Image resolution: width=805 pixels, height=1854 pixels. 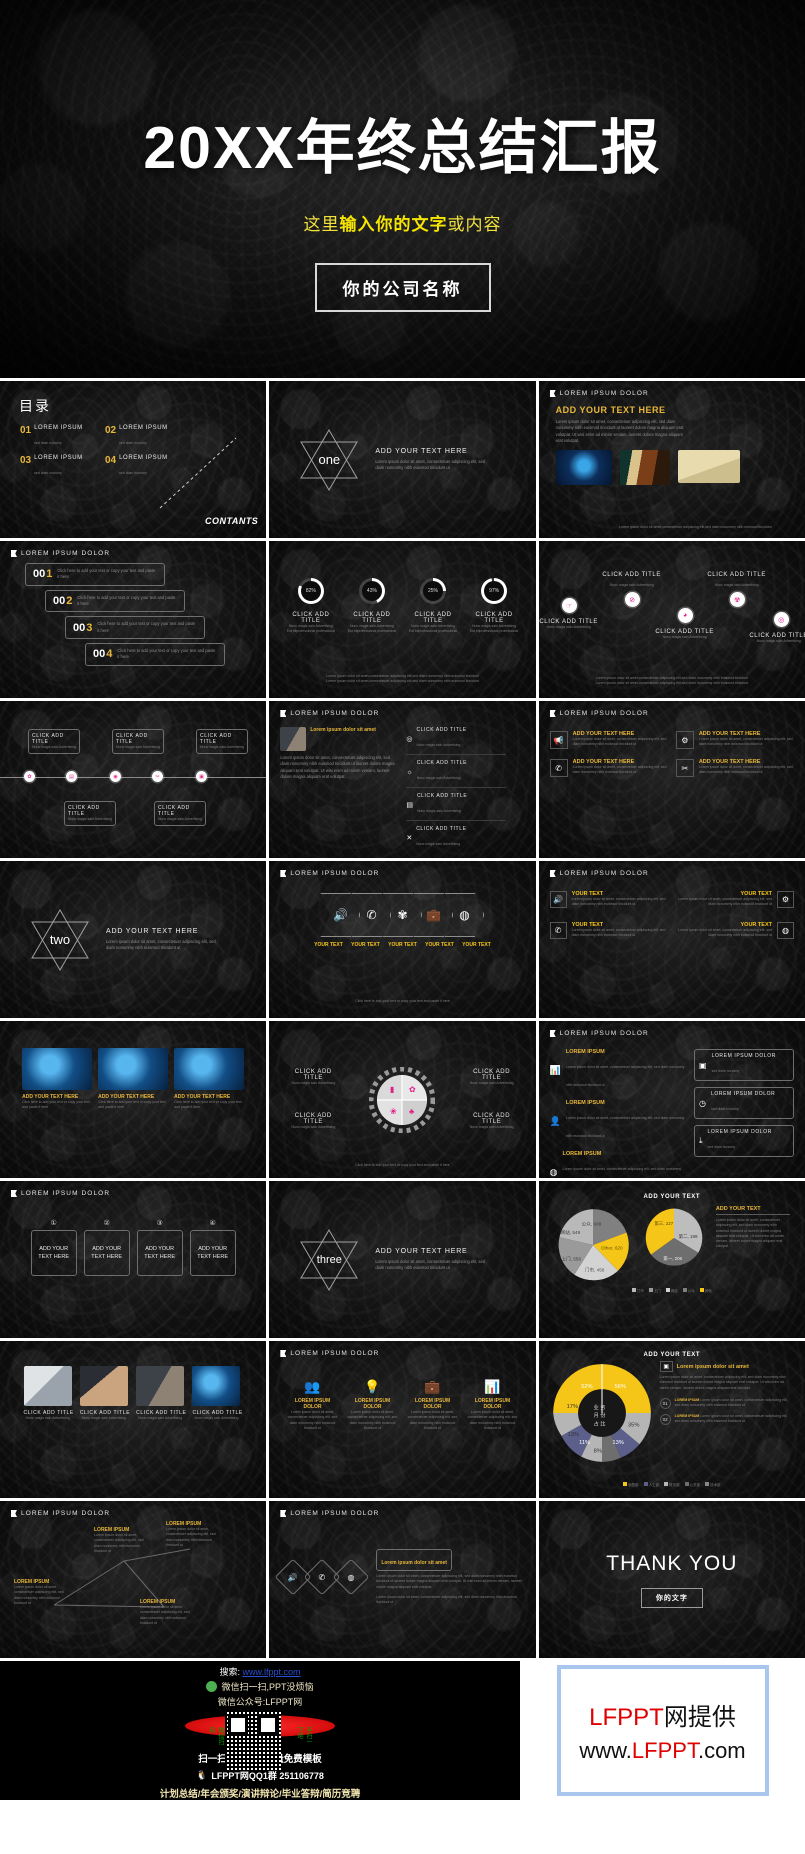 I want to click on clock-icon: ◷, so click(x=702, y=1103).